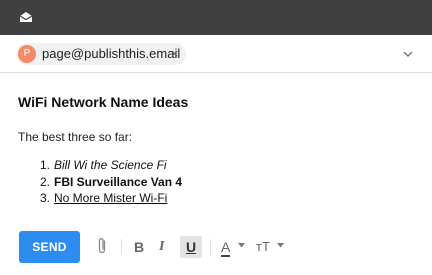  What do you see at coordinates (111, 53) in the screenshot?
I see `recipient-email: page@publishthis.email` at bounding box center [111, 53].